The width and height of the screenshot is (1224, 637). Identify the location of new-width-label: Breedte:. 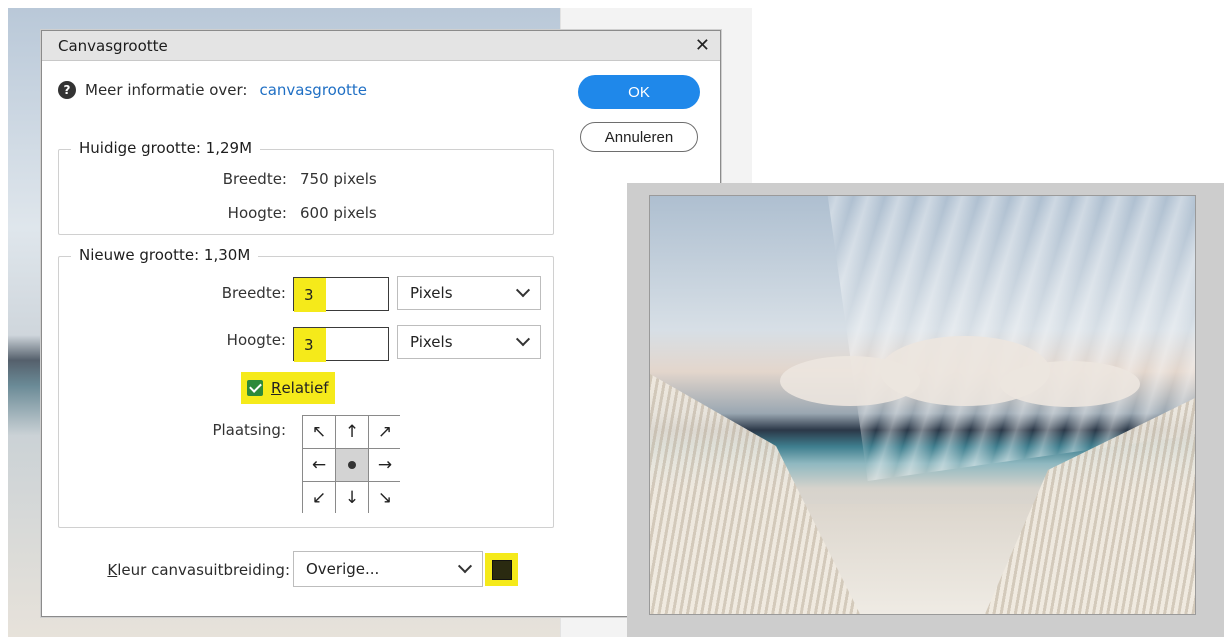
(253, 293).